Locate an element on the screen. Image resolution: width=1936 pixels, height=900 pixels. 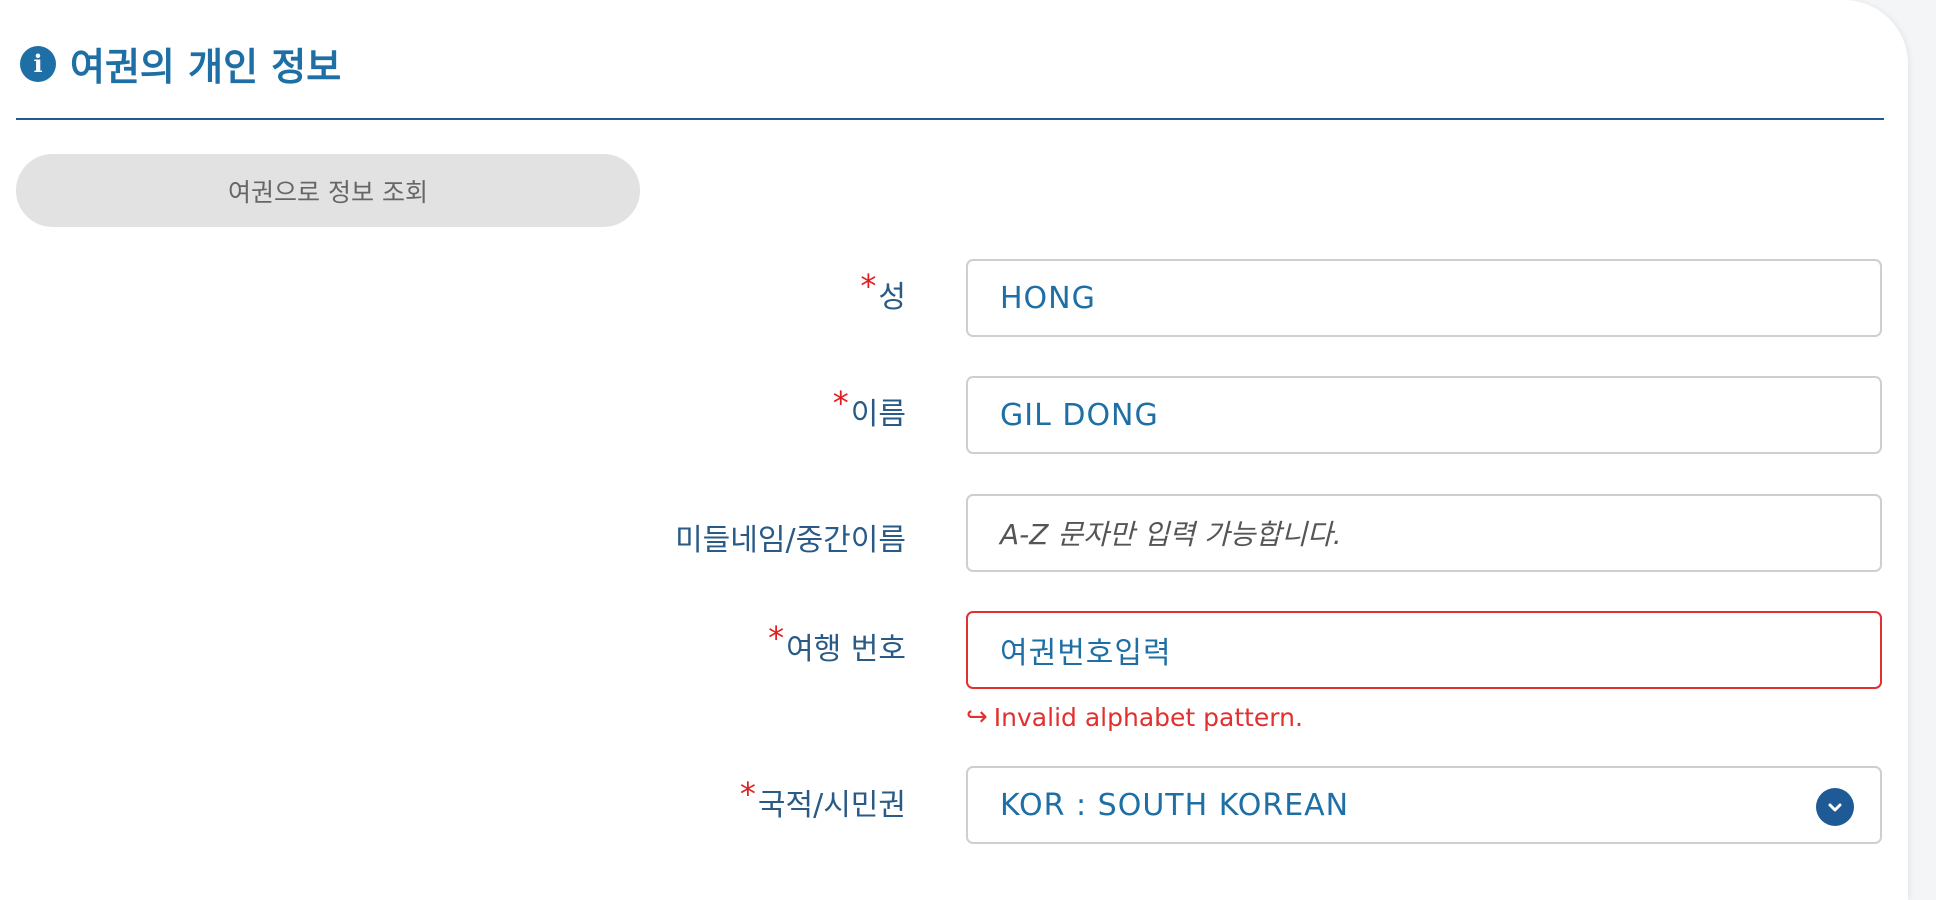
given-name-label: *이름 is located at coordinates (869, 408).